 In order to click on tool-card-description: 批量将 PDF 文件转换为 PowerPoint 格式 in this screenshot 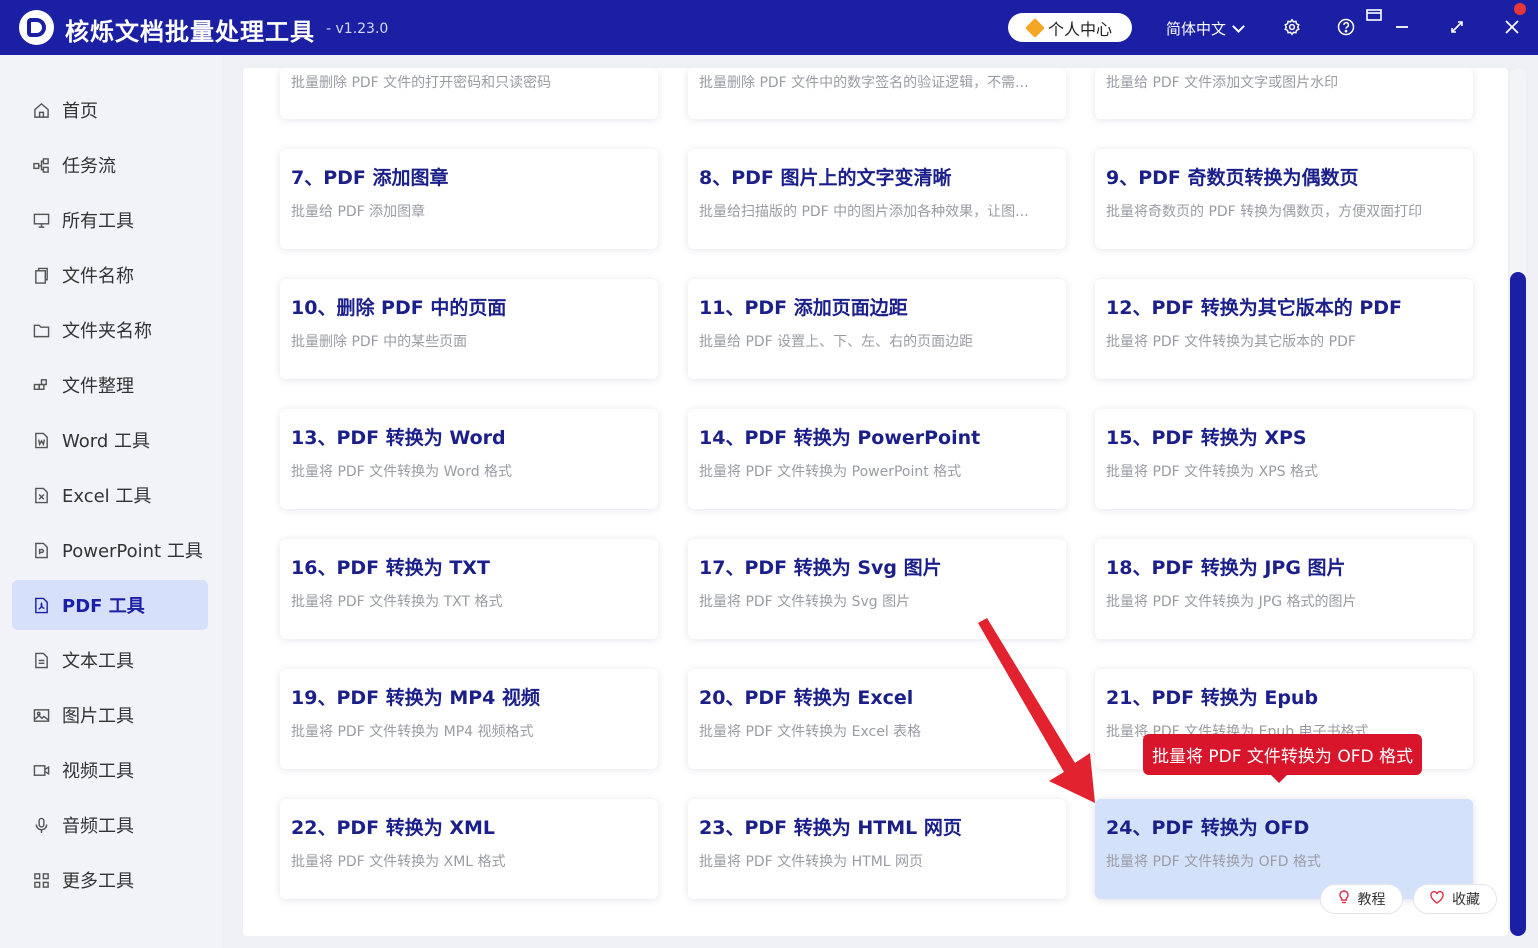, I will do `click(830, 472)`.